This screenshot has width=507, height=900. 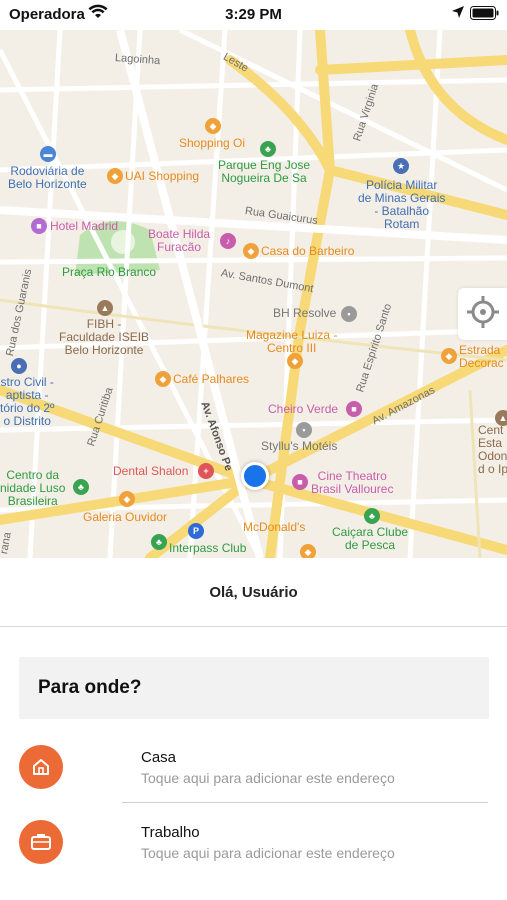 What do you see at coordinates (268, 853) in the screenshot?
I see `saved-place-work-subtitle: Toque aqui para adicionar este endereço` at bounding box center [268, 853].